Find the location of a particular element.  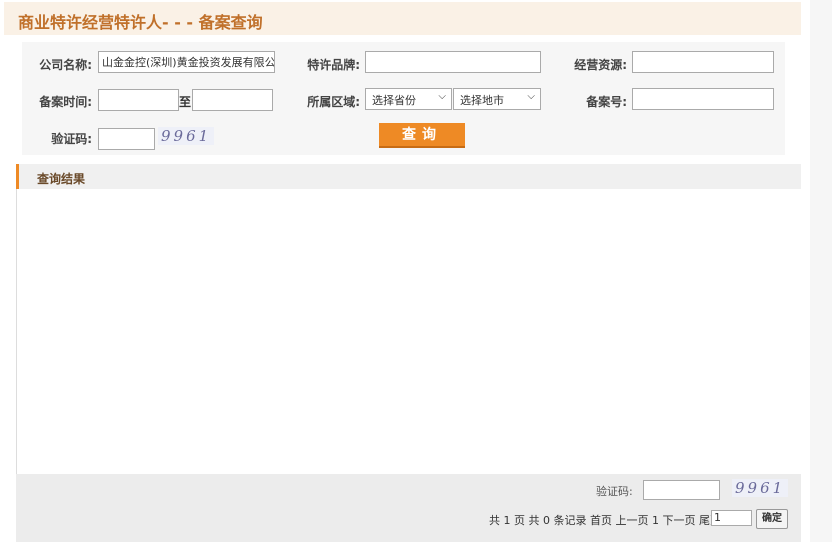

date-from-input is located at coordinates (138, 100).